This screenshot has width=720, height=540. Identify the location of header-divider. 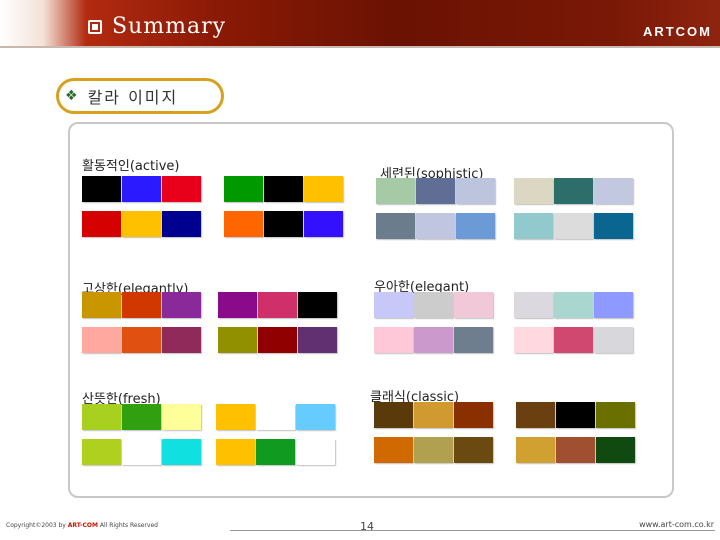
(360, 47).